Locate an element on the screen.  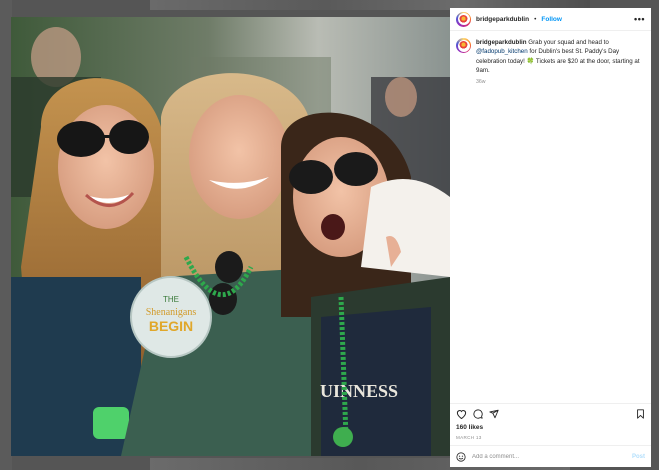
caption-part-1: Grab your squad and head to is located at coordinates (567, 42).